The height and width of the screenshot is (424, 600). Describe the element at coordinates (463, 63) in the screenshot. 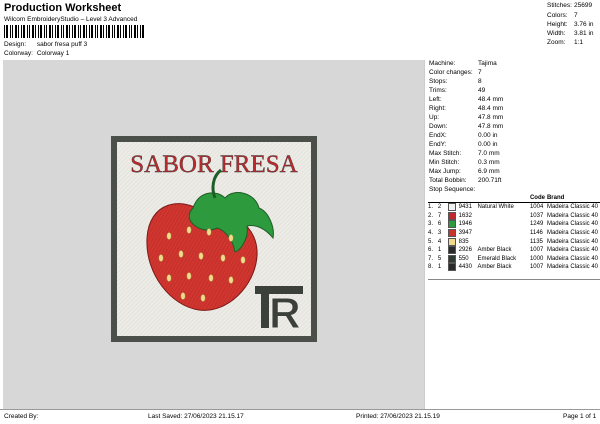

I see `spec-machine: Machine: Tajima` at that location.